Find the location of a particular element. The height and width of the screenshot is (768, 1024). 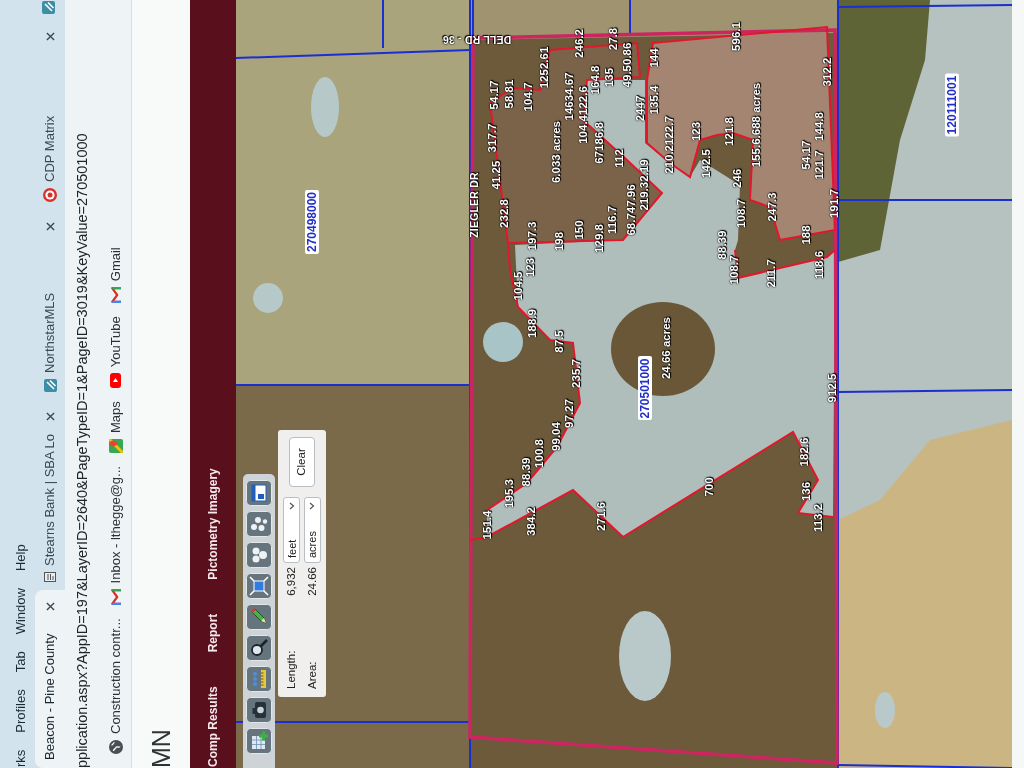

measurement-label: 150 is located at coordinates (580, 230).